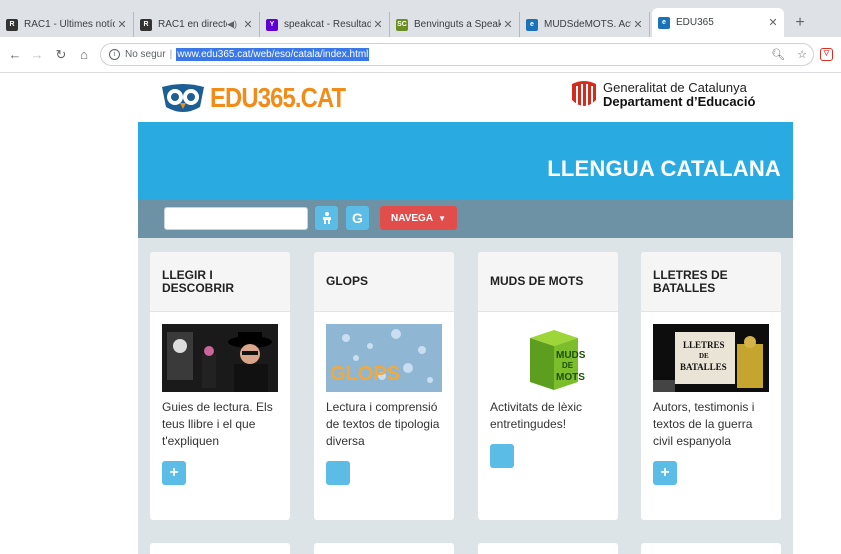  I want to click on card-title: LLEGIR I DESCOBRIR, so click(220, 282).